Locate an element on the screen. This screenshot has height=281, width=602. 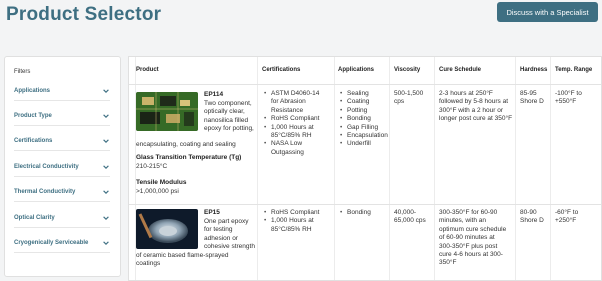
discuss-specialist-button: Discuss with a Specialist is located at coordinates (547, 12).